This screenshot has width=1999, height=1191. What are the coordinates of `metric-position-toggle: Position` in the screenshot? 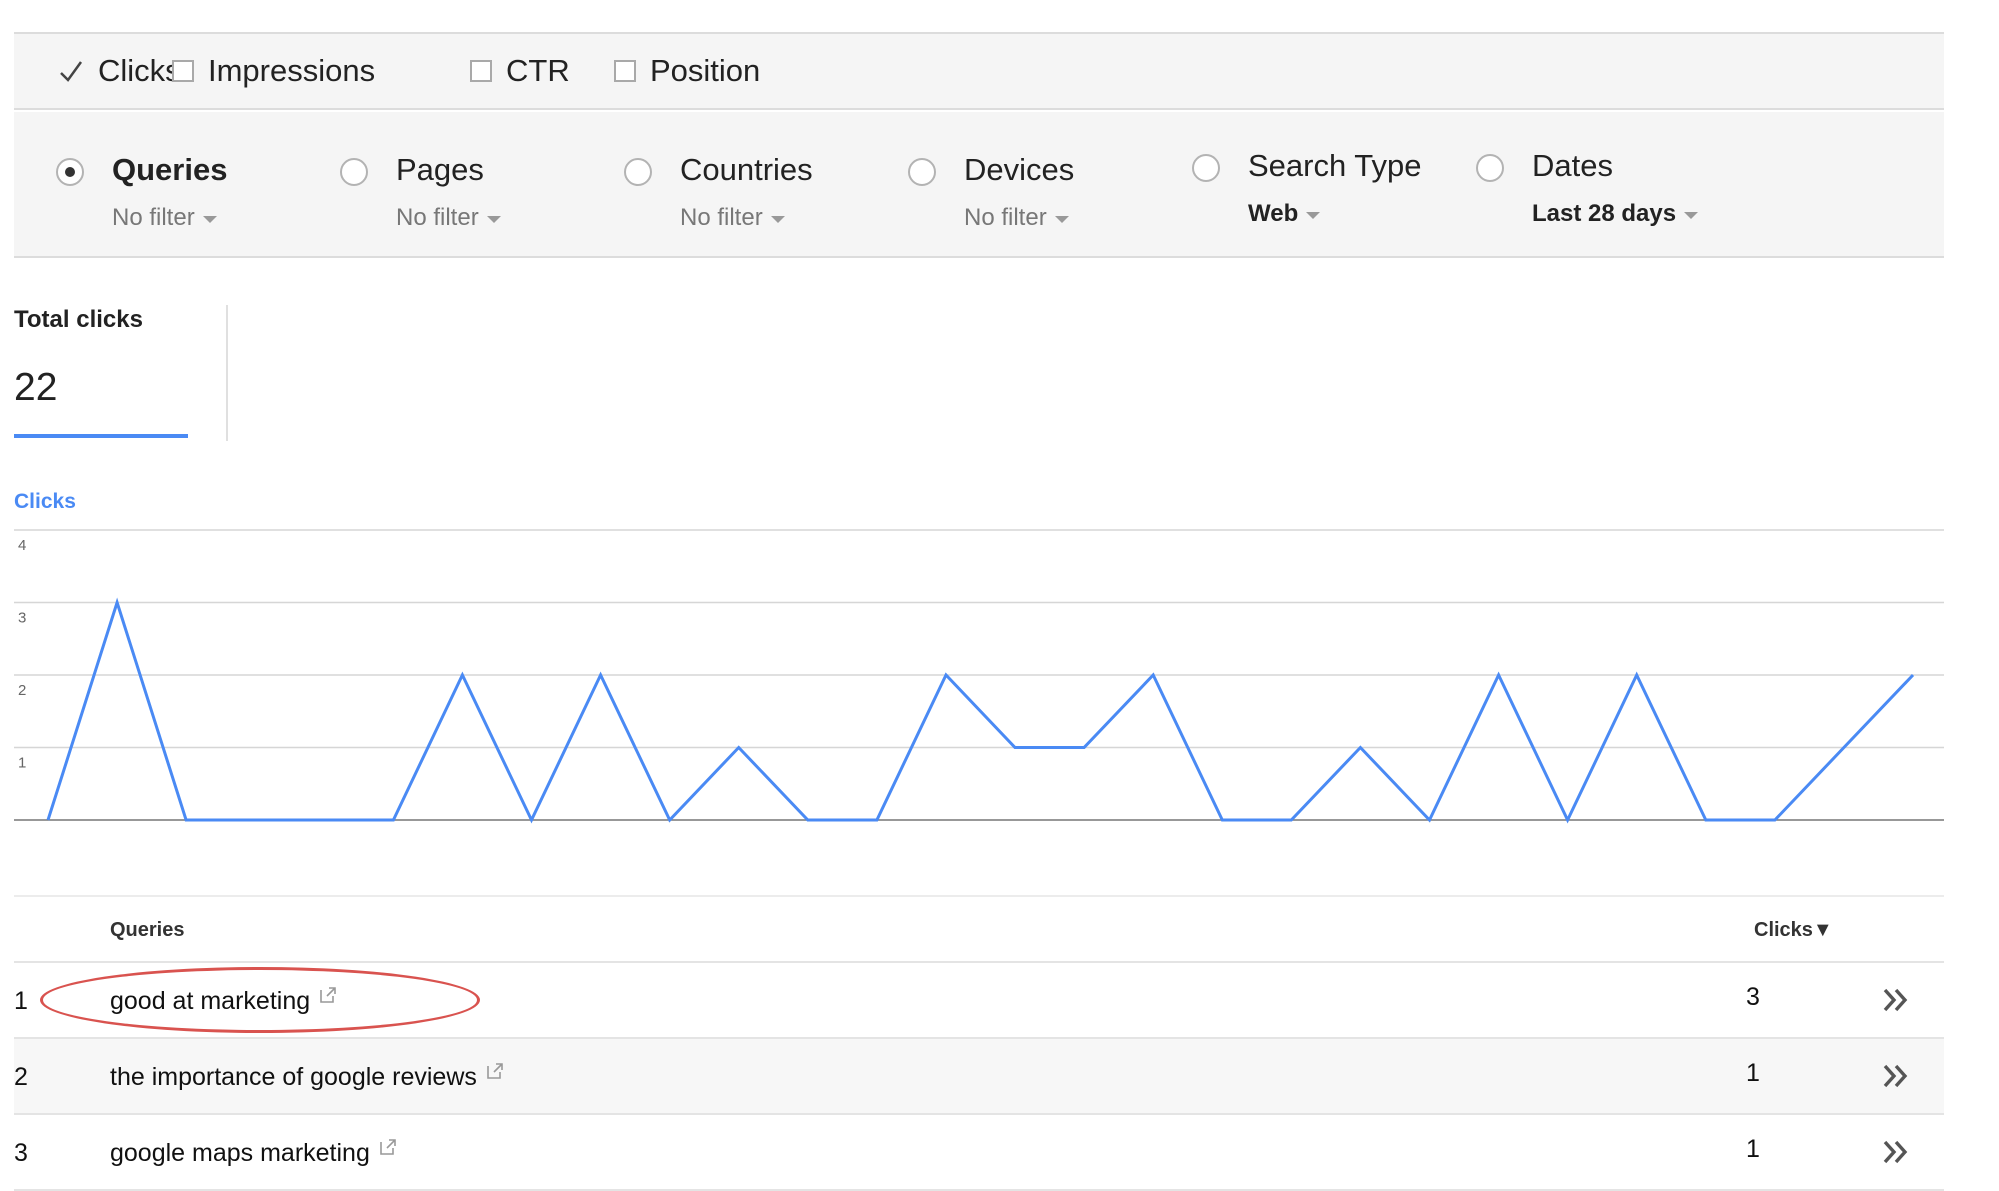 It's located at (687, 71).